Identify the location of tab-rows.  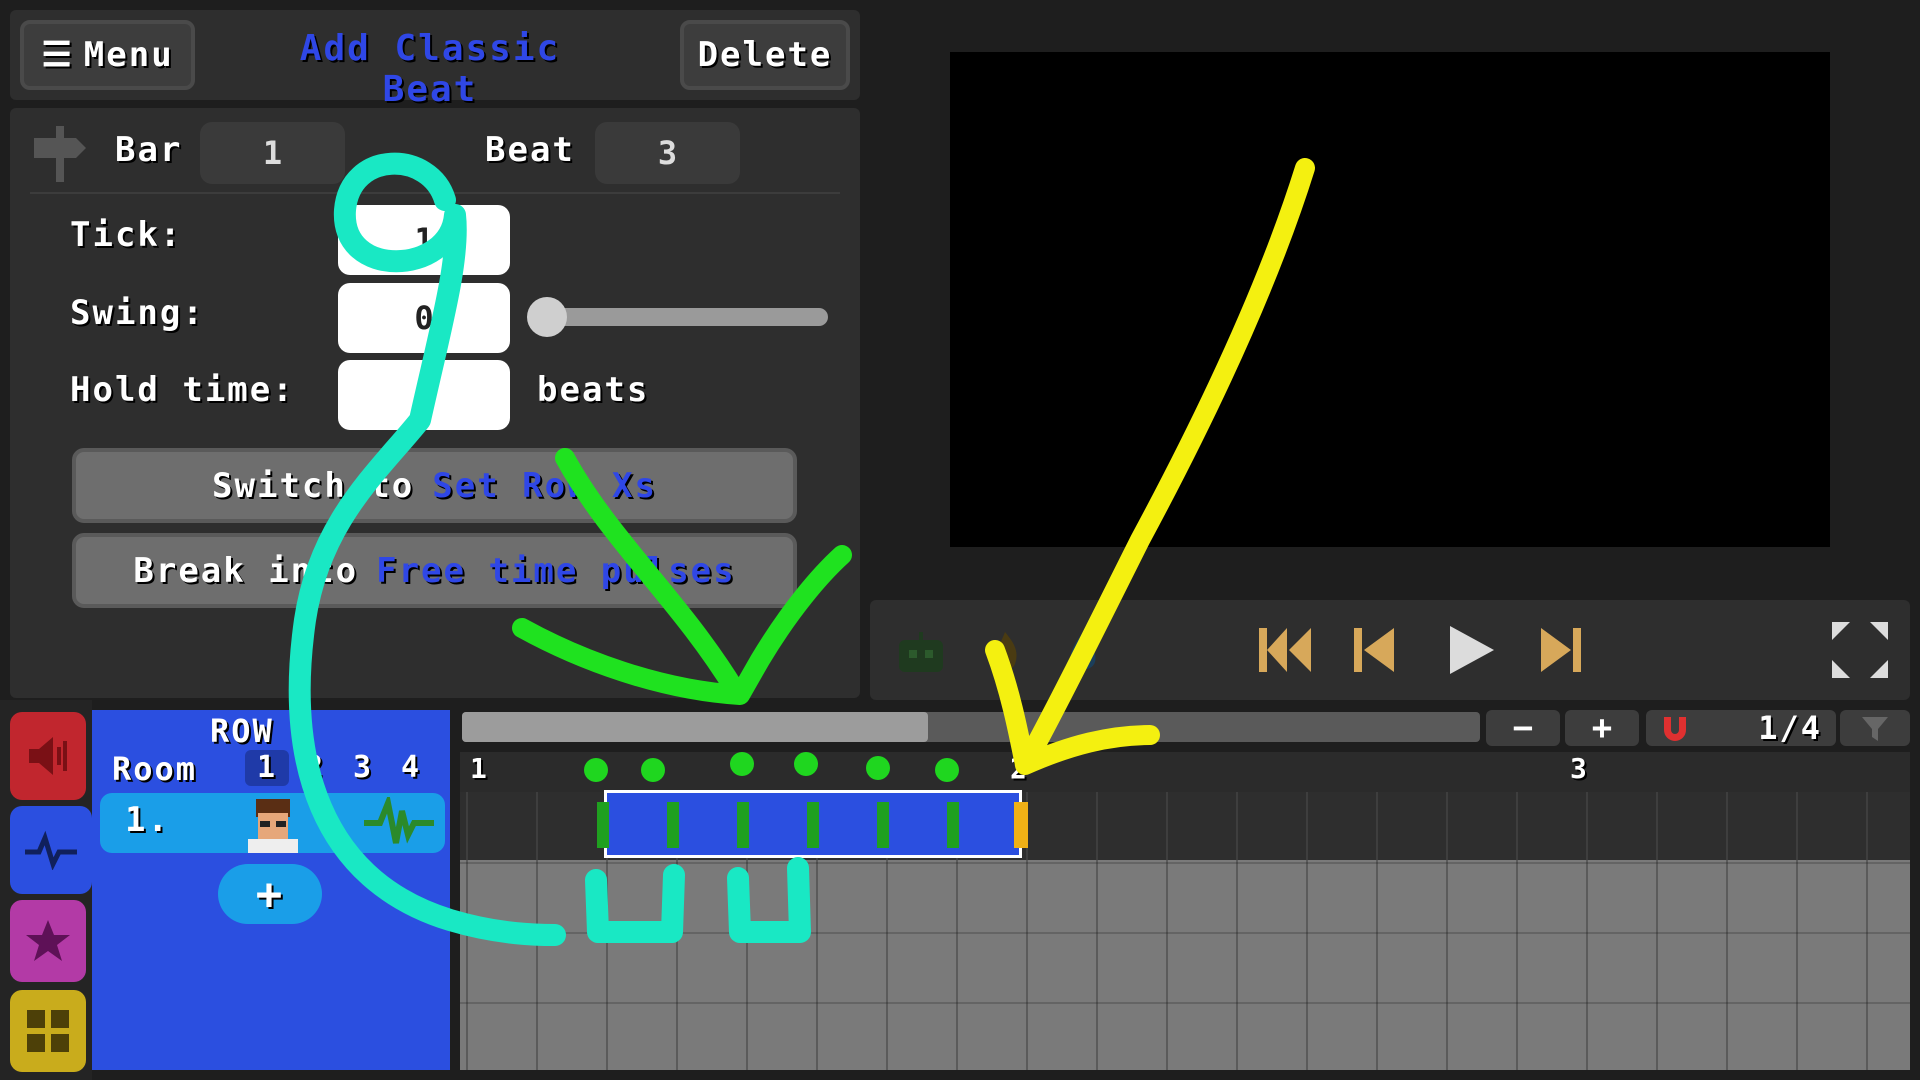
(51, 850).